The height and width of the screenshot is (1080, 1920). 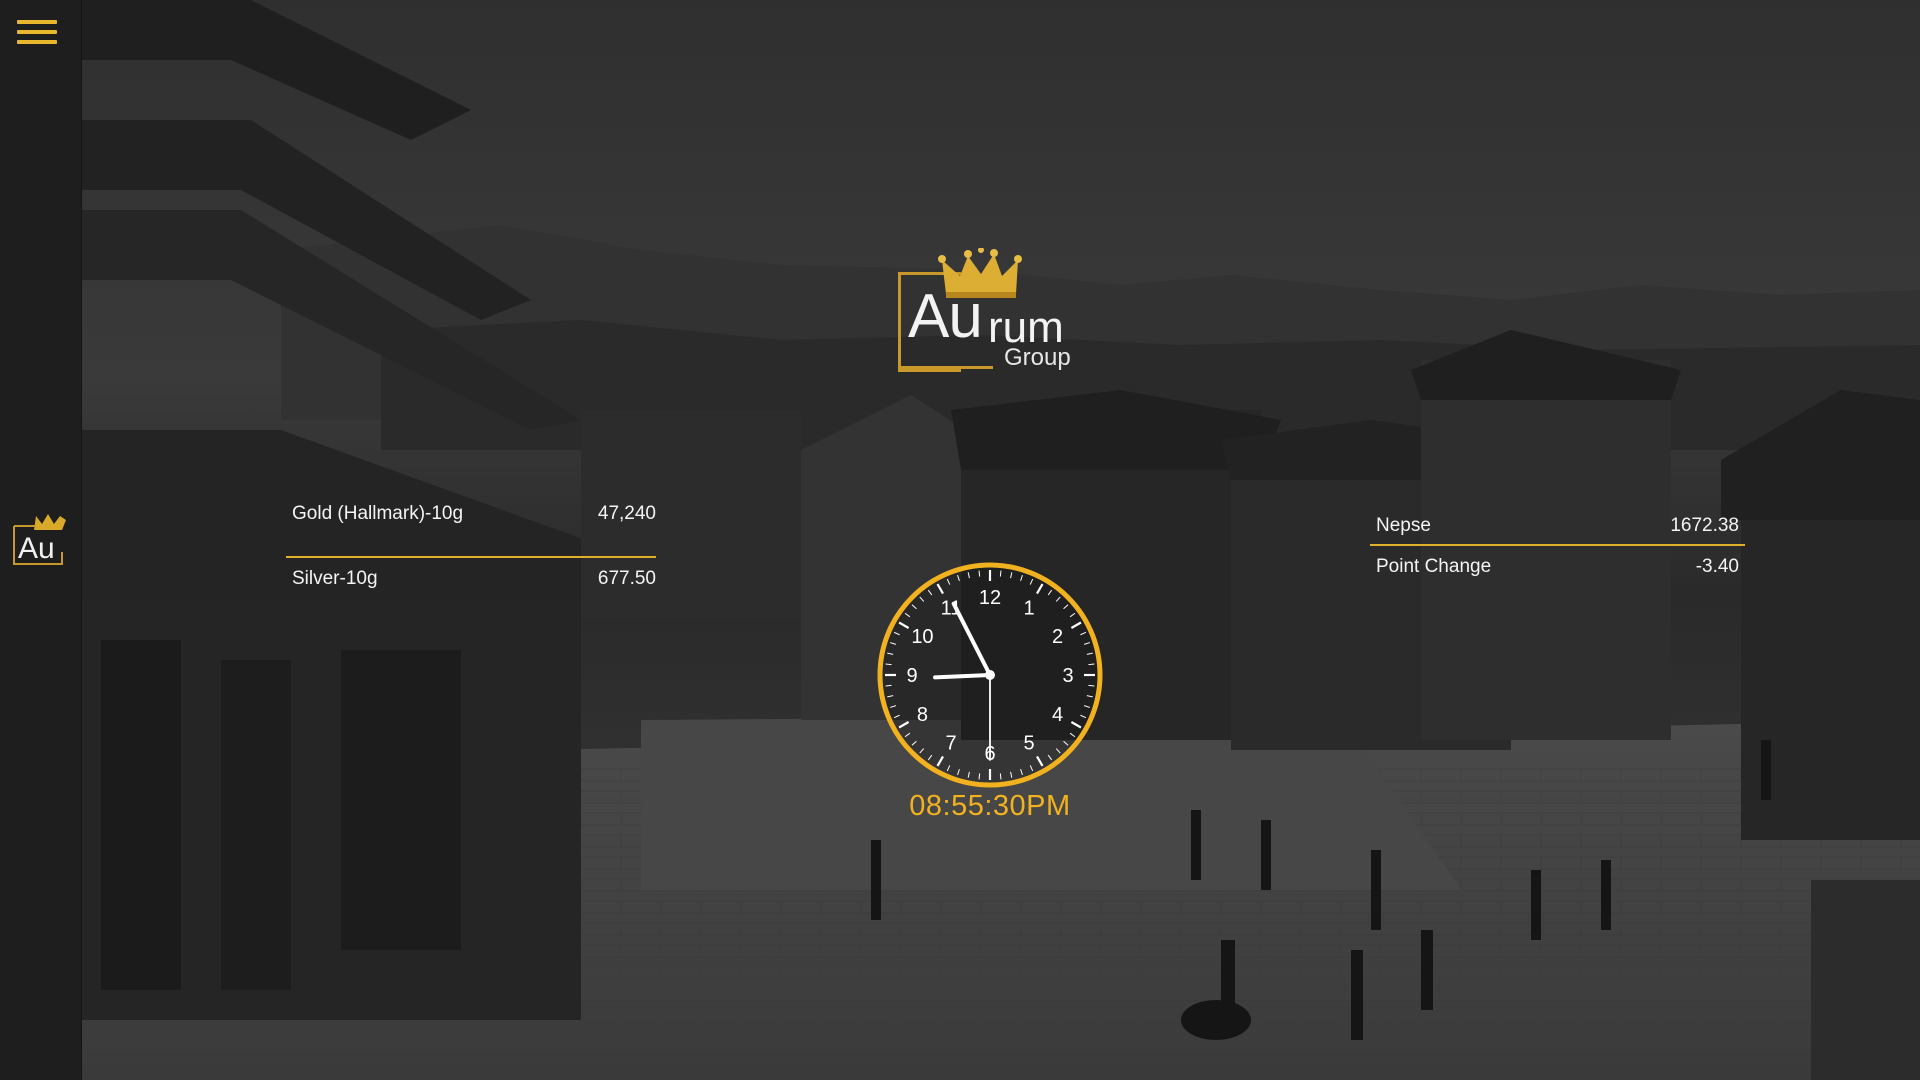 I want to click on menu-bar-middle, so click(x=37, y=32).